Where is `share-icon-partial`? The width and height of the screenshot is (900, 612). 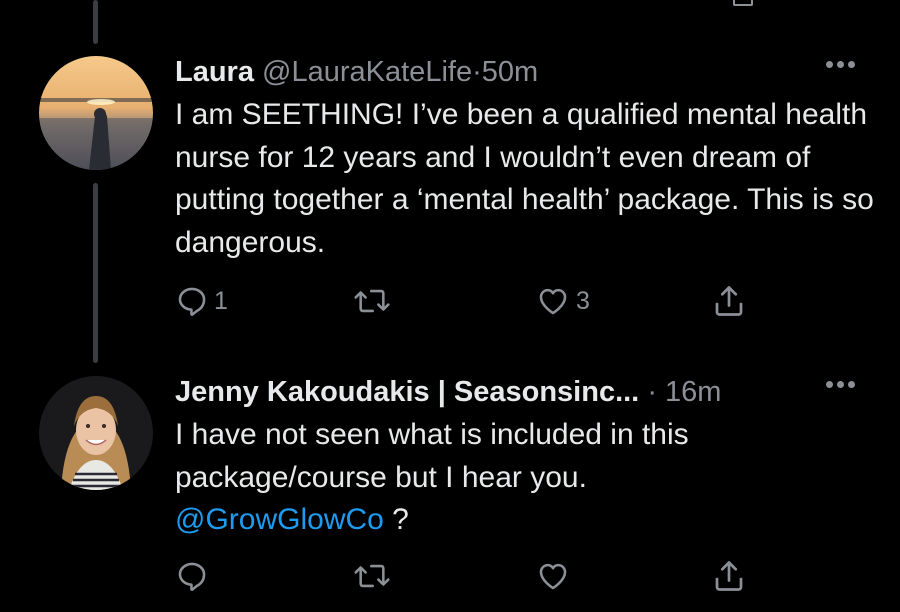
share-icon-partial is located at coordinates (743, 3).